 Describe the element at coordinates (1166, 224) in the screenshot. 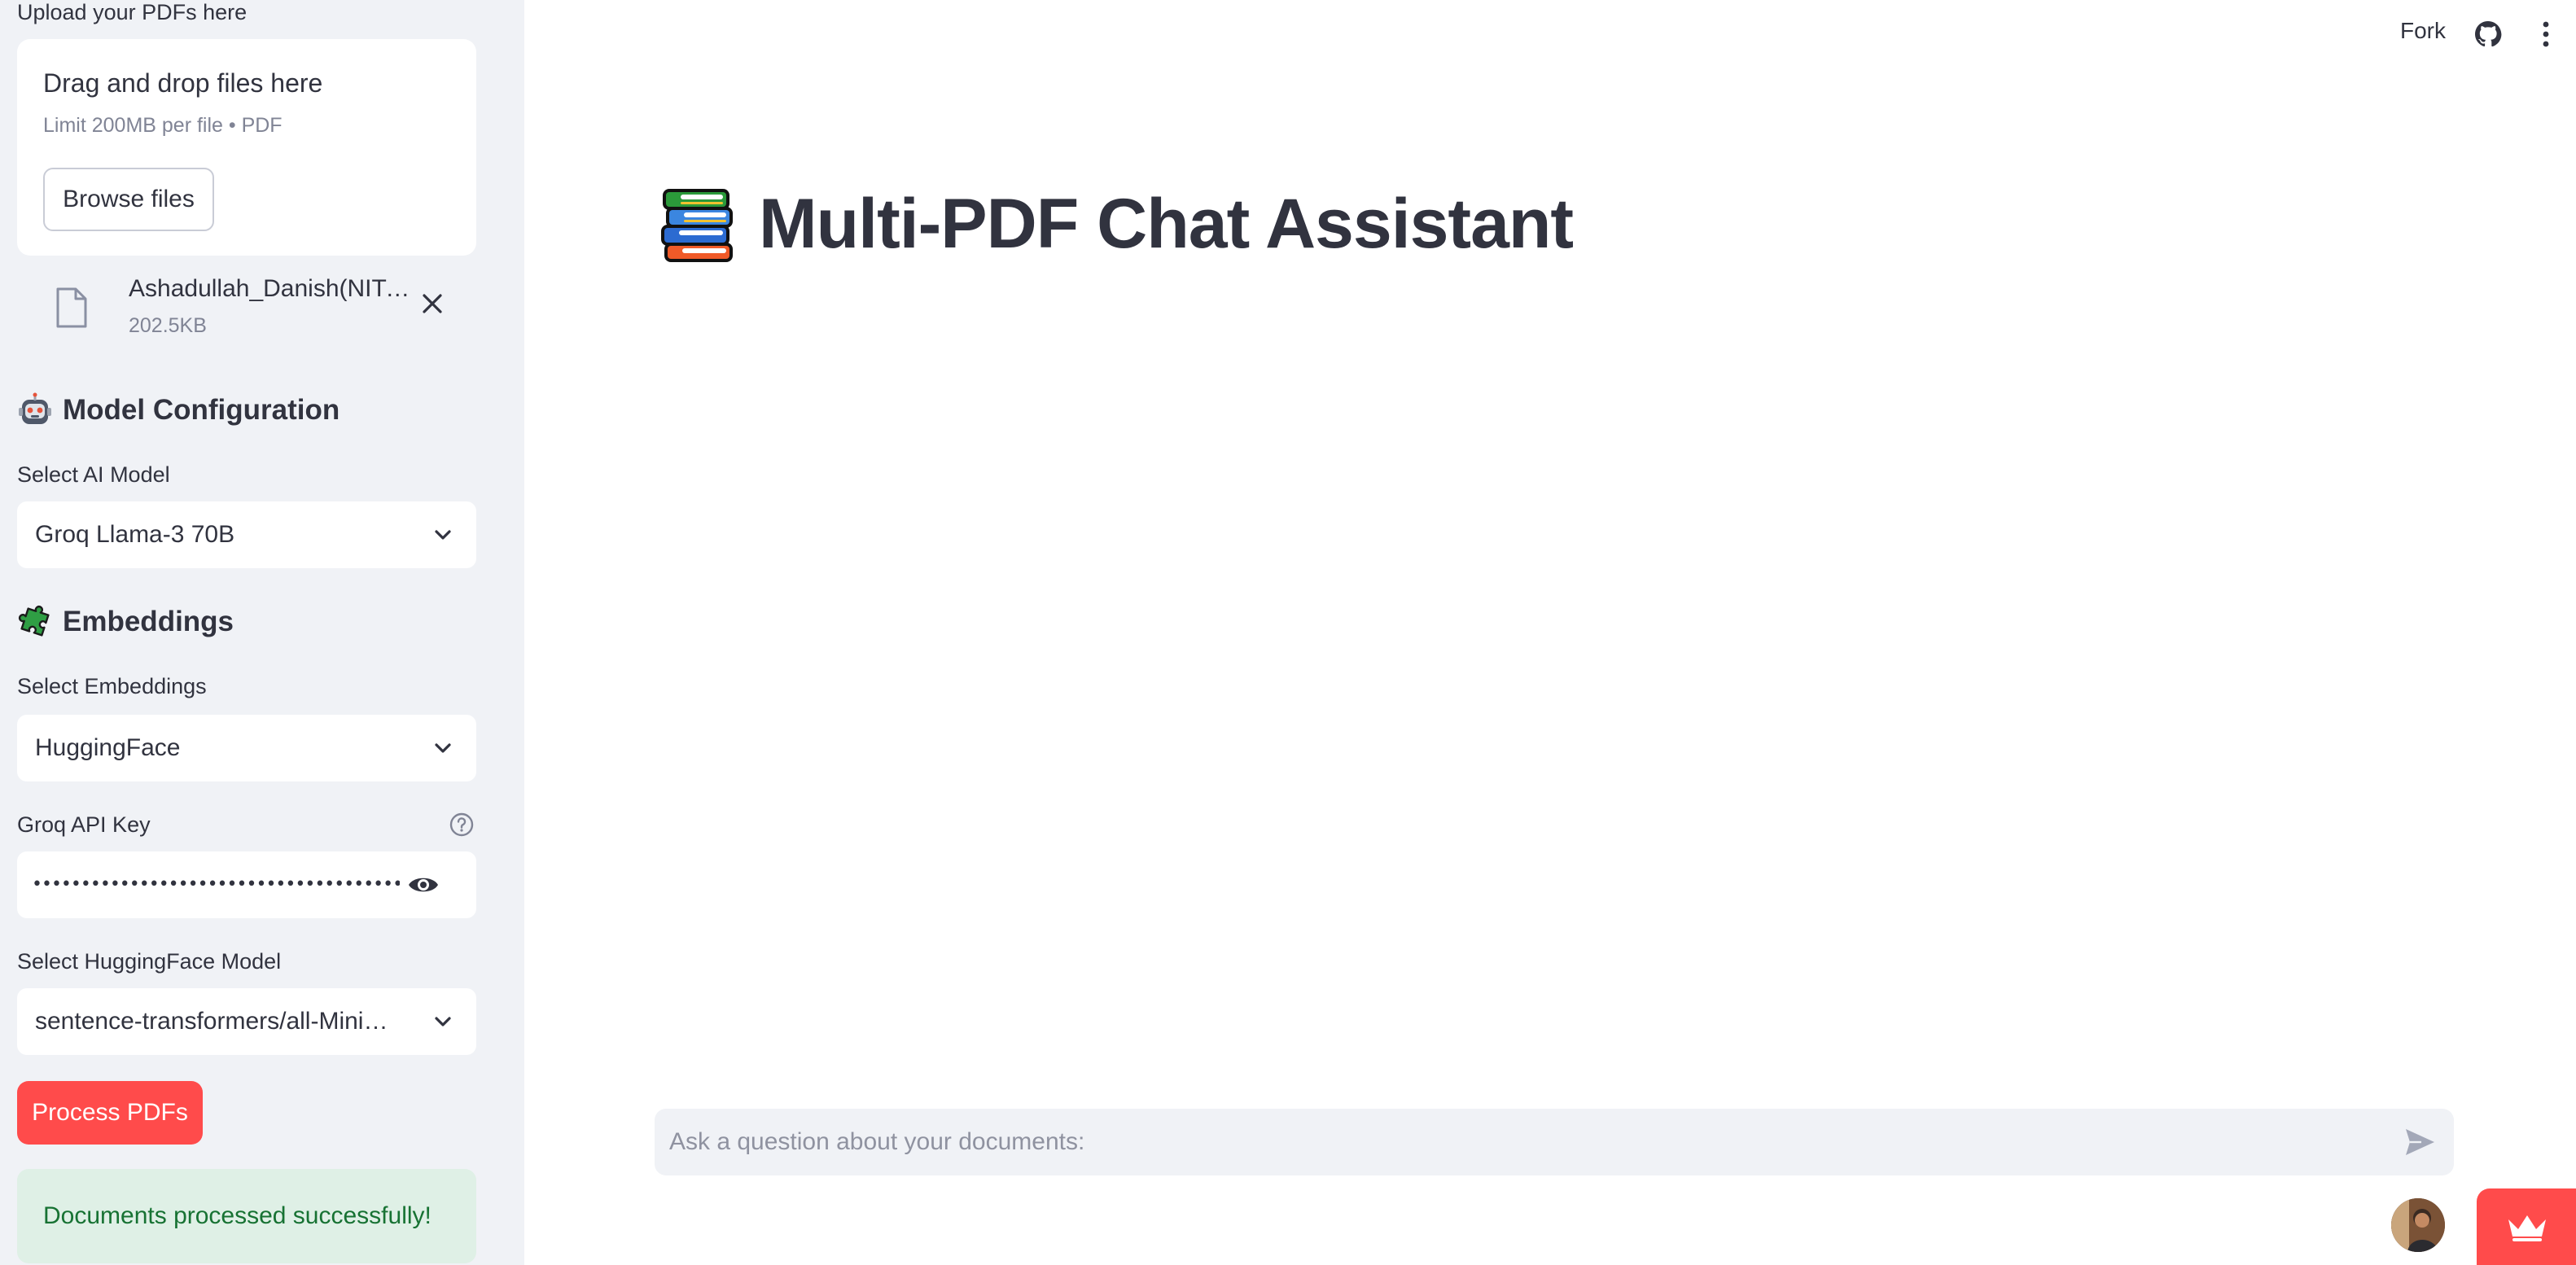

I see `page-title: Multi-PDF Chat Assistant` at that location.